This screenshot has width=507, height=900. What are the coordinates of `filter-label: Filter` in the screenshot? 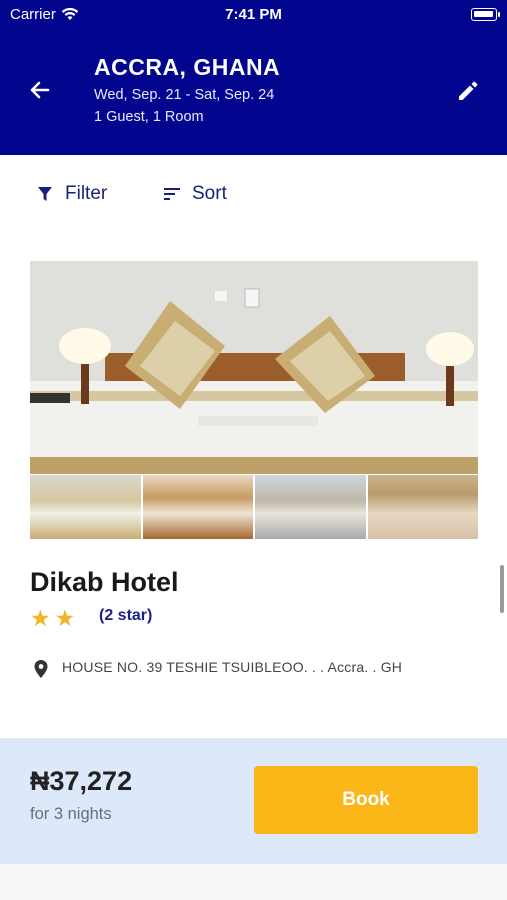 It's located at (86, 193).